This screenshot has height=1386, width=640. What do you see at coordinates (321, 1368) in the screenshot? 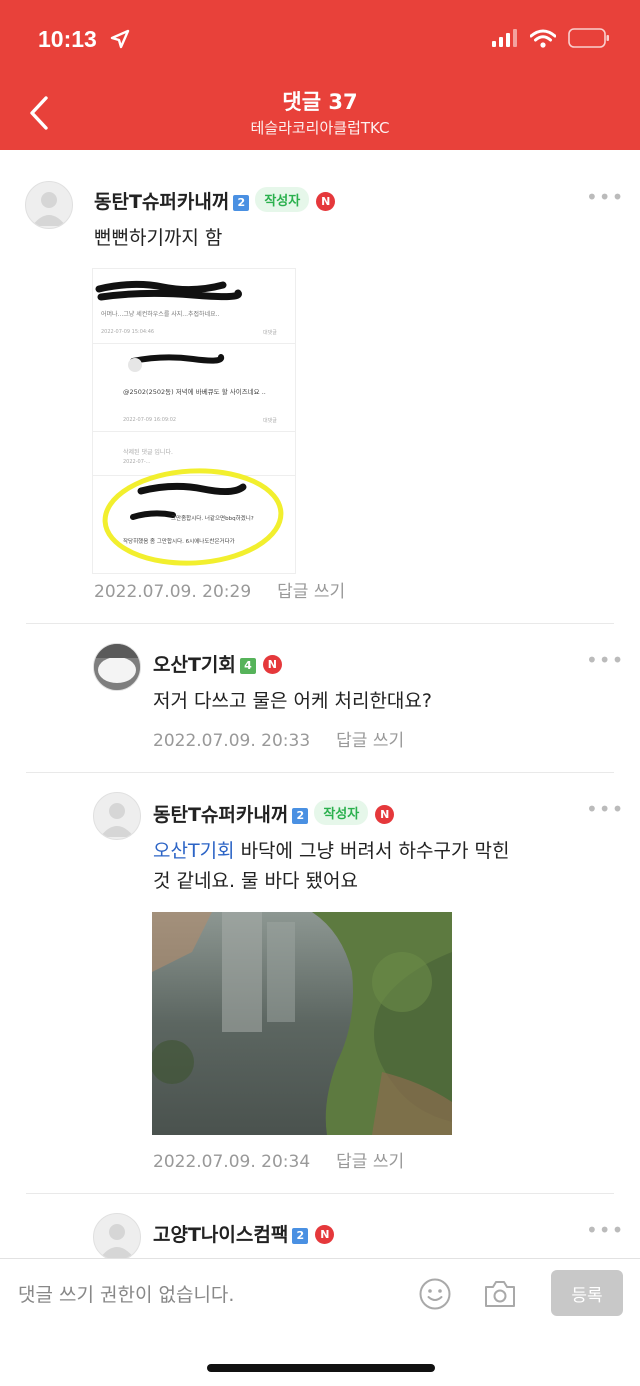
I see `home-indicator` at bounding box center [321, 1368].